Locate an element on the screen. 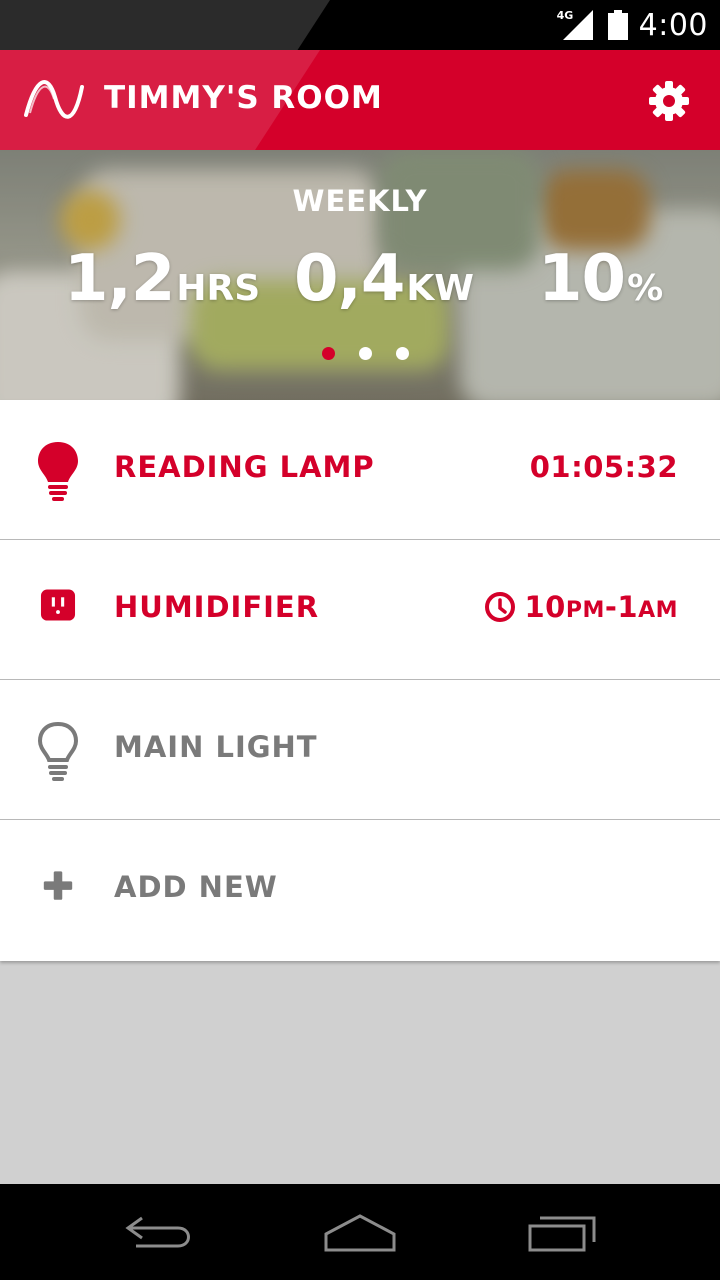  period-label: WEEKLY is located at coordinates (360, 201).